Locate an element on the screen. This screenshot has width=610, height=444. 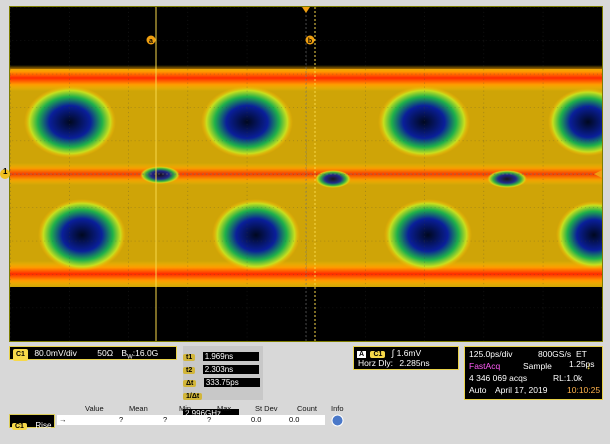
channel-1-marker: 1 is located at coordinates (6, 173).